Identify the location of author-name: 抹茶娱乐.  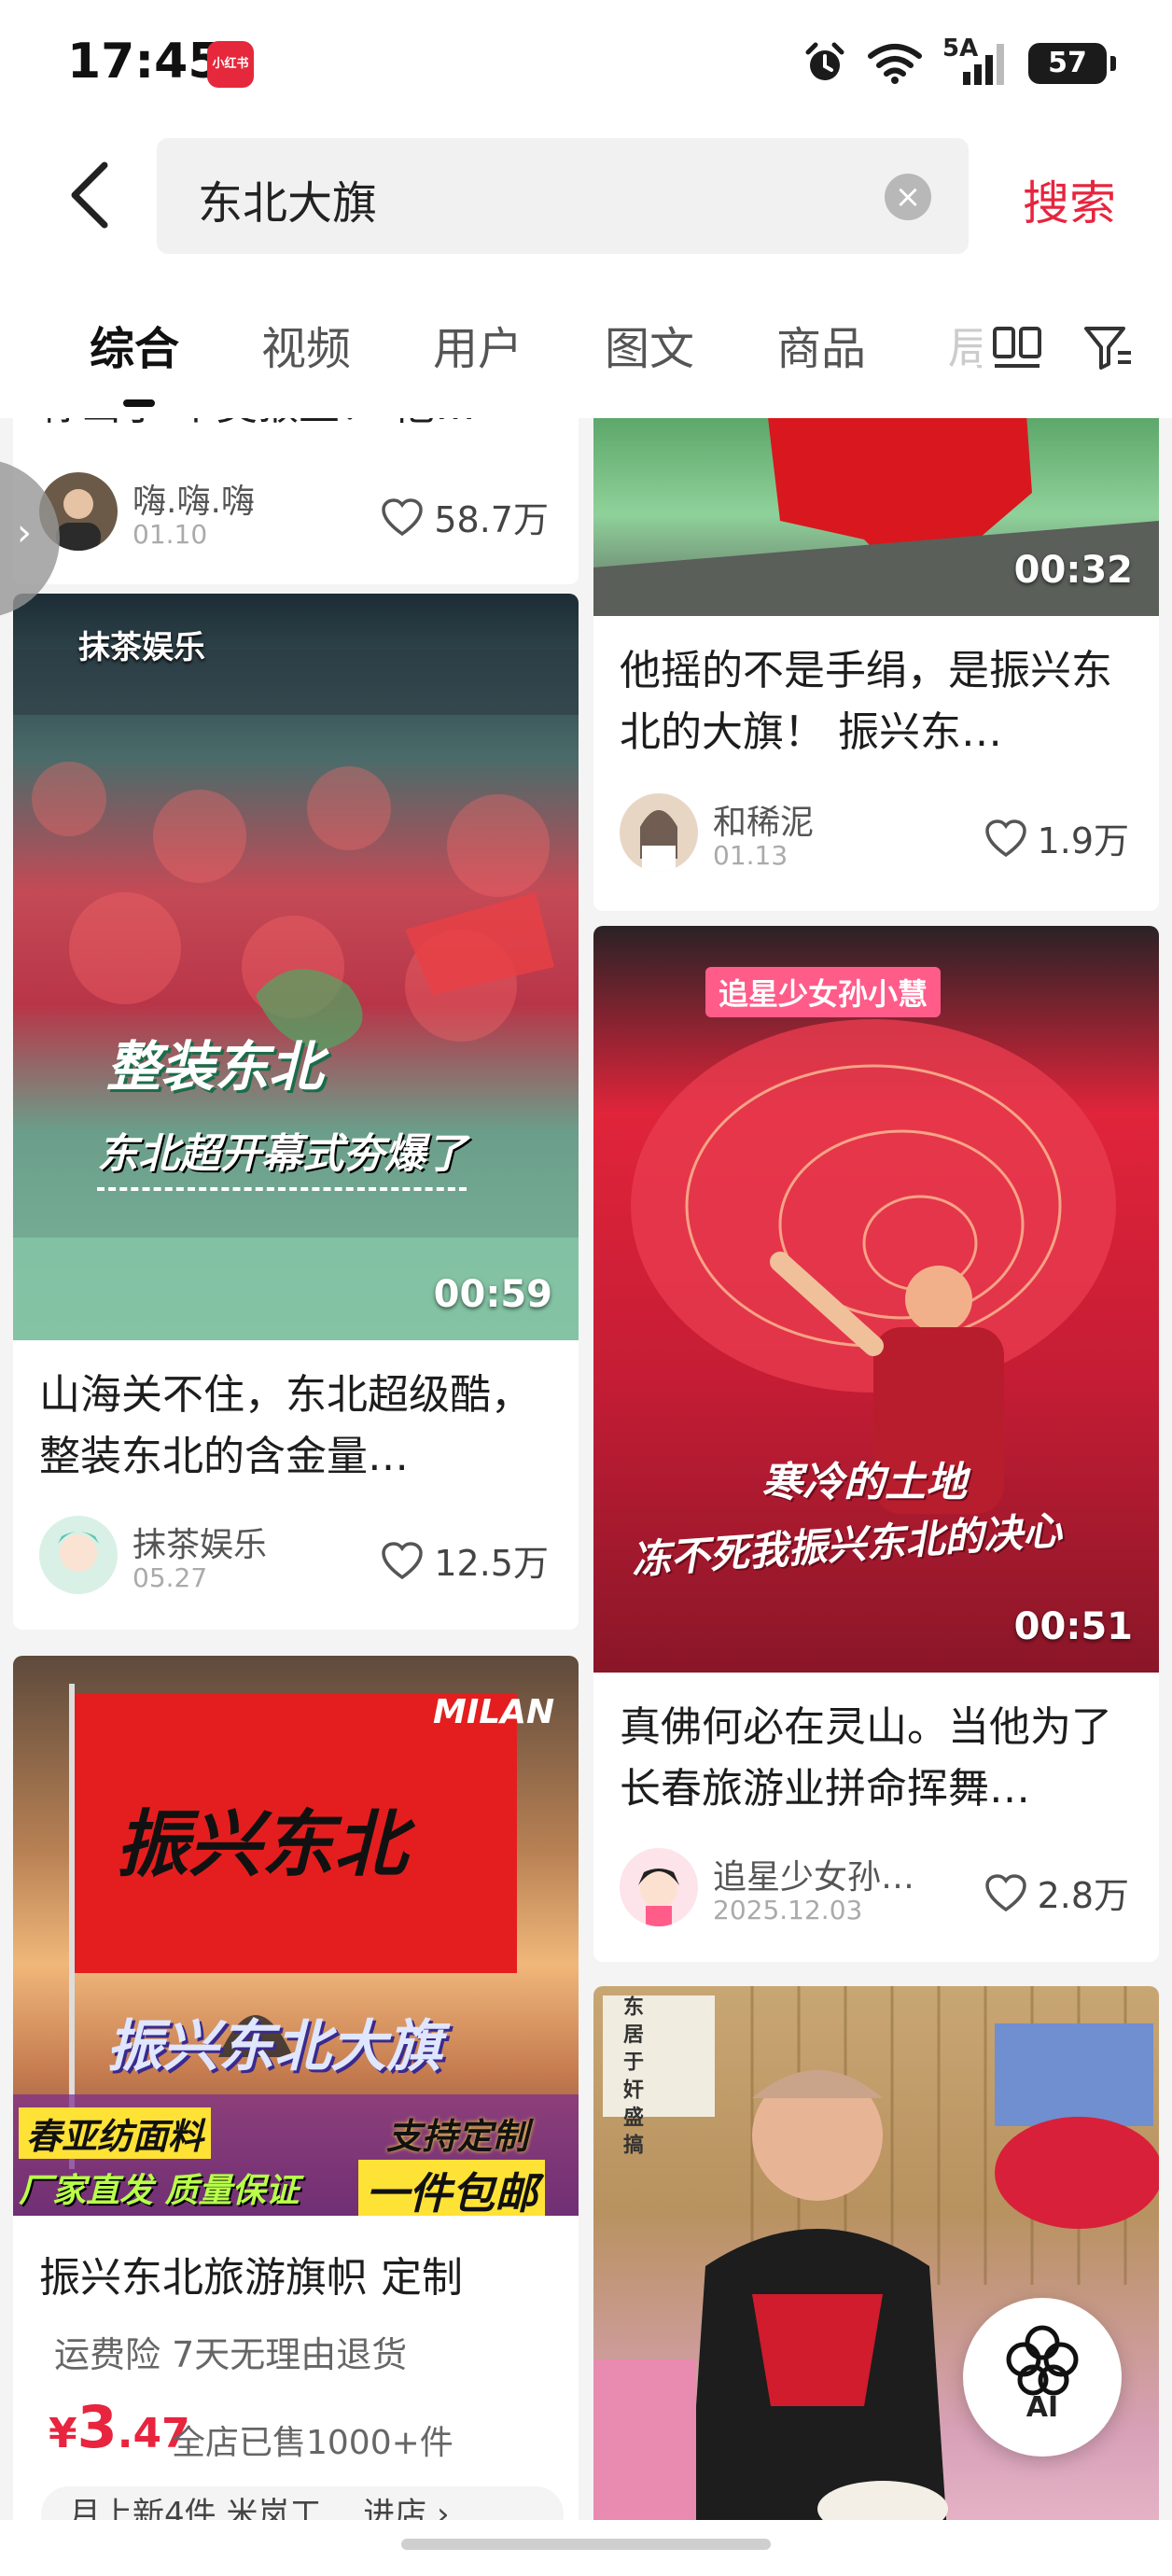
(200, 1542).